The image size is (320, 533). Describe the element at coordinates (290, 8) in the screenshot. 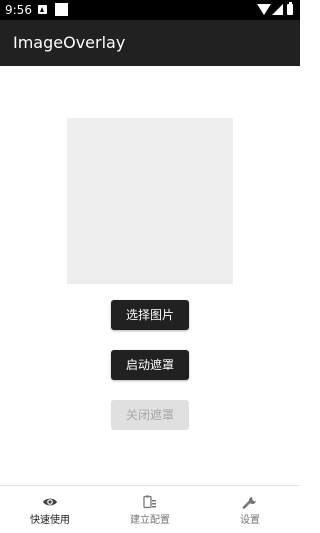

I see `battery-icon` at that location.